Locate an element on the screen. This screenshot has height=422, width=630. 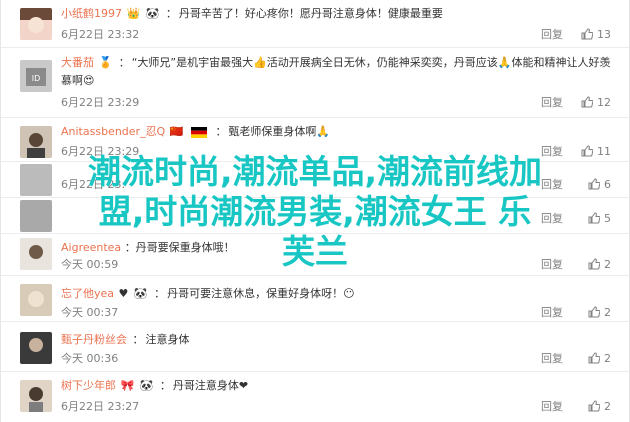
comment-text: ：丹哥要保重身体哦！ is located at coordinates (179, 247).